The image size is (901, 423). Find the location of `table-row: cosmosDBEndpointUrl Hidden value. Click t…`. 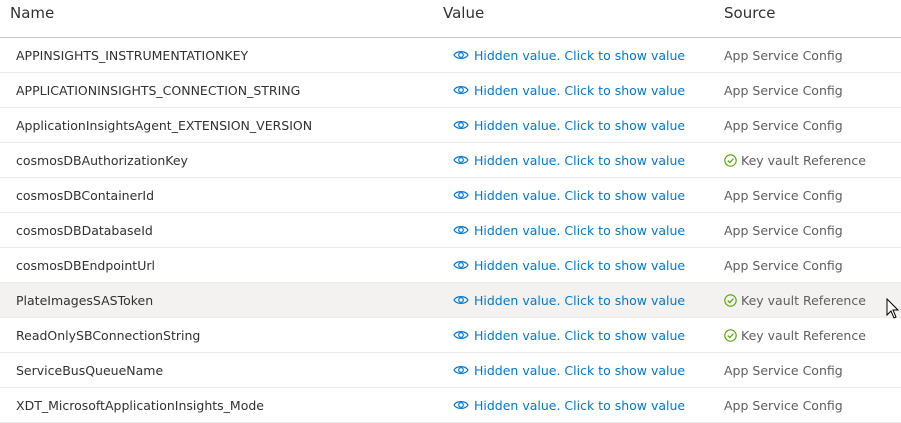

table-row: cosmosDBEndpointUrl Hidden value. Click t… is located at coordinates (450, 265).